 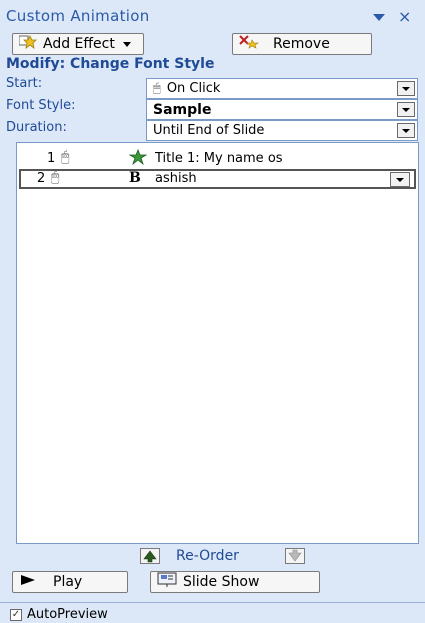 What do you see at coordinates (67, 614) in the screenshot?
I see `autopreview-label: AutoPreview` at bounding box center [67, 614].